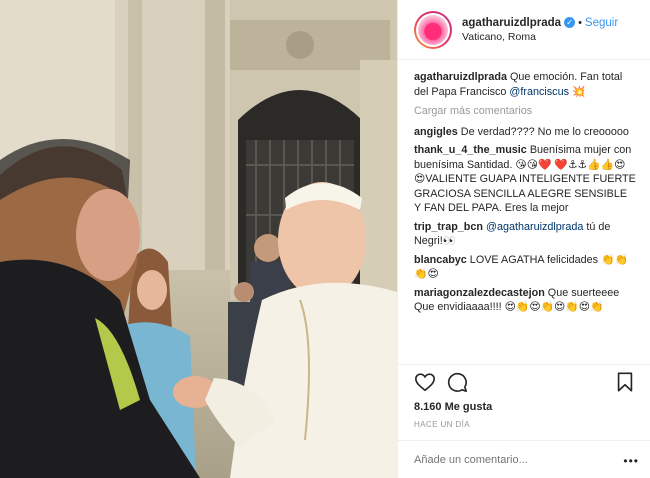 This screenshot has width=650, height=478. What do you see at coordinates (440, 260) in the screenshot?
I see `comment-username: blancabyc` at bounding box center [440, 260].